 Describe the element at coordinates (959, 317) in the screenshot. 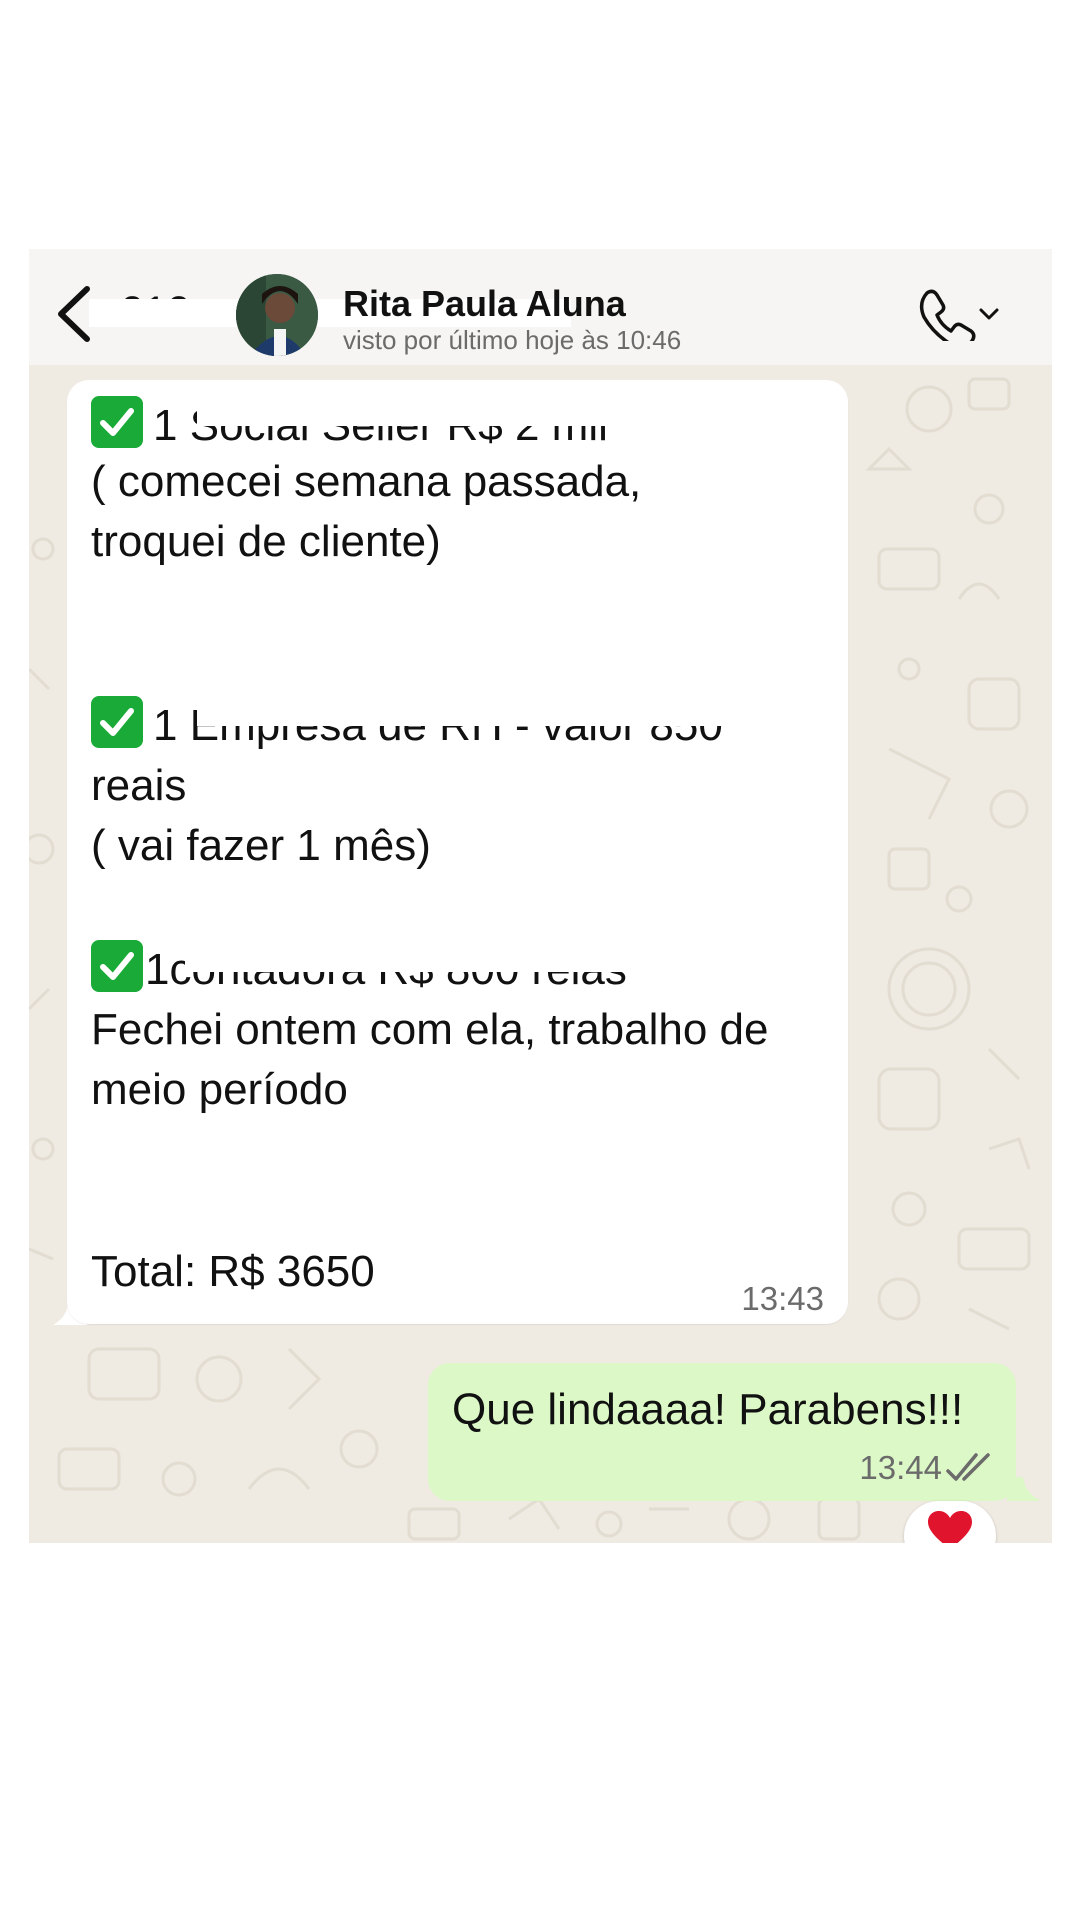

I see `call-button` at that location.